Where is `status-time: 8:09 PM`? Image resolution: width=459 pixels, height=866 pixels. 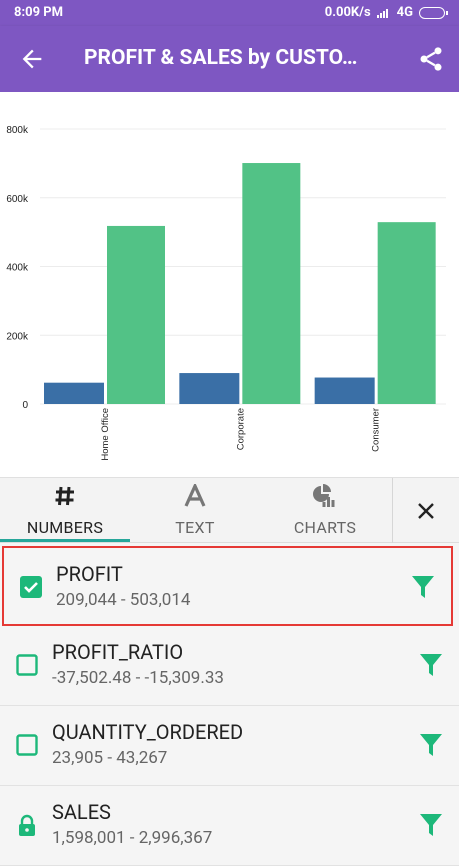
status-time: 8:09 PM is located at coordinates (39, 12).